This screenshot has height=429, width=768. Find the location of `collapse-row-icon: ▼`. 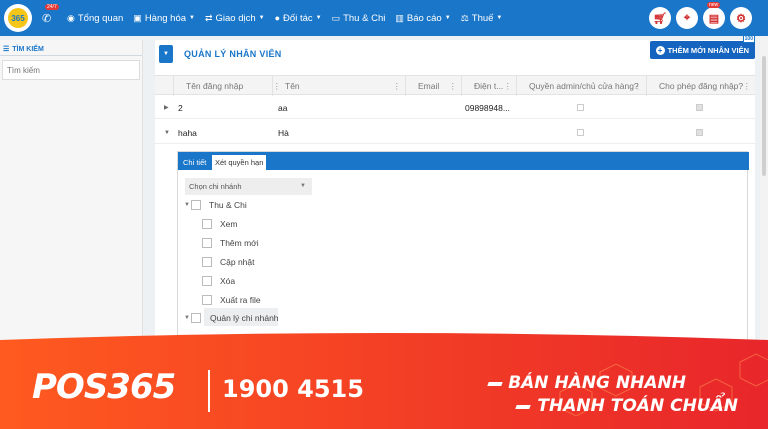

collapse-row-icon: ▼ is located at coordinates (167, 133).